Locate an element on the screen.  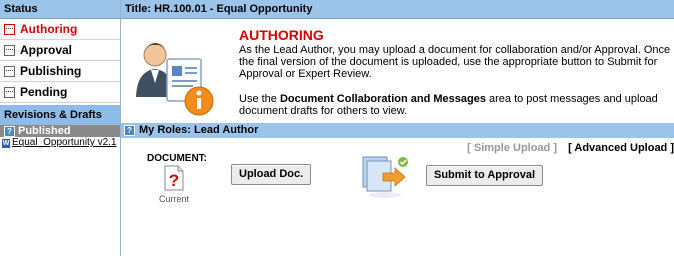
sidebar-item-publishing: Publishing is located at coordinates (60, 71).